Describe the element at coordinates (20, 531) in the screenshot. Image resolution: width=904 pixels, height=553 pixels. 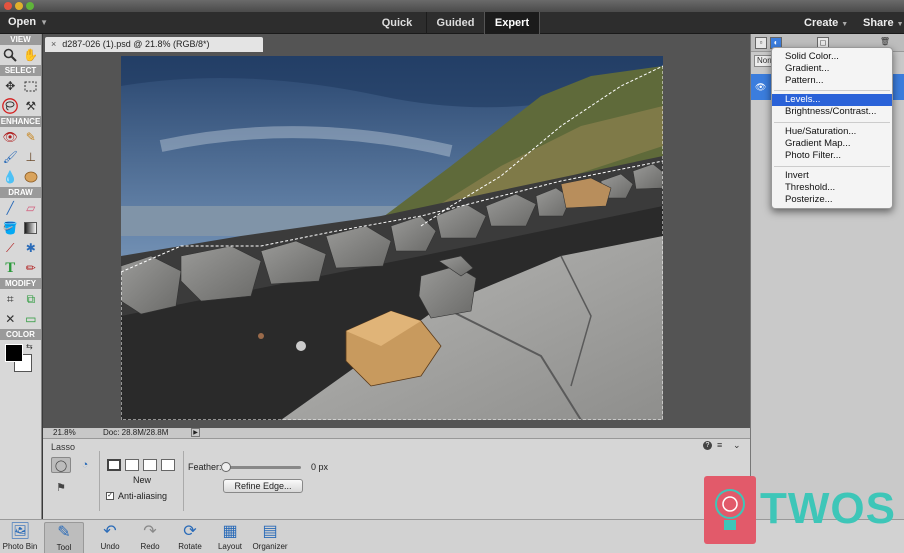
I see `photo-bin-icon: 🖼` at that location.